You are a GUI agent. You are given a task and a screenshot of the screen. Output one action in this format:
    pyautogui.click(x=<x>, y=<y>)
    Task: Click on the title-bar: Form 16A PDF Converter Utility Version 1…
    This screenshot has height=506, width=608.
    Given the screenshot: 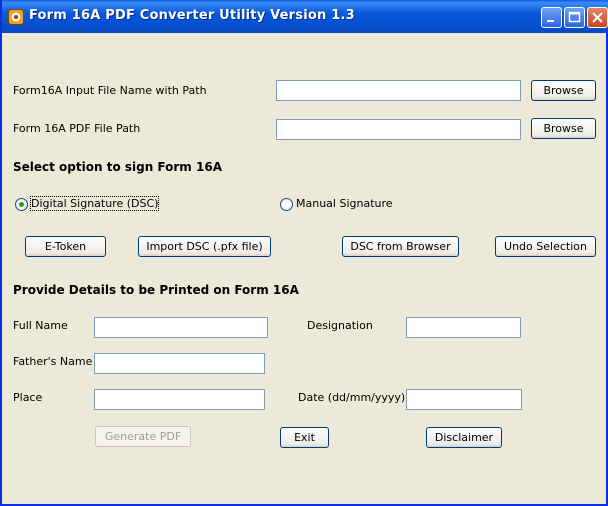 What is the action you would take?
    pyautogui.click(x=305, y=16)
    